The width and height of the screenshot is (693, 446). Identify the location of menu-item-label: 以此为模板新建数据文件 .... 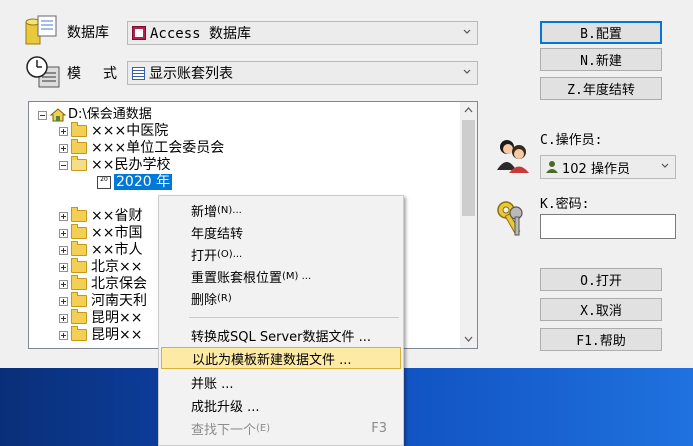
(272, 360).